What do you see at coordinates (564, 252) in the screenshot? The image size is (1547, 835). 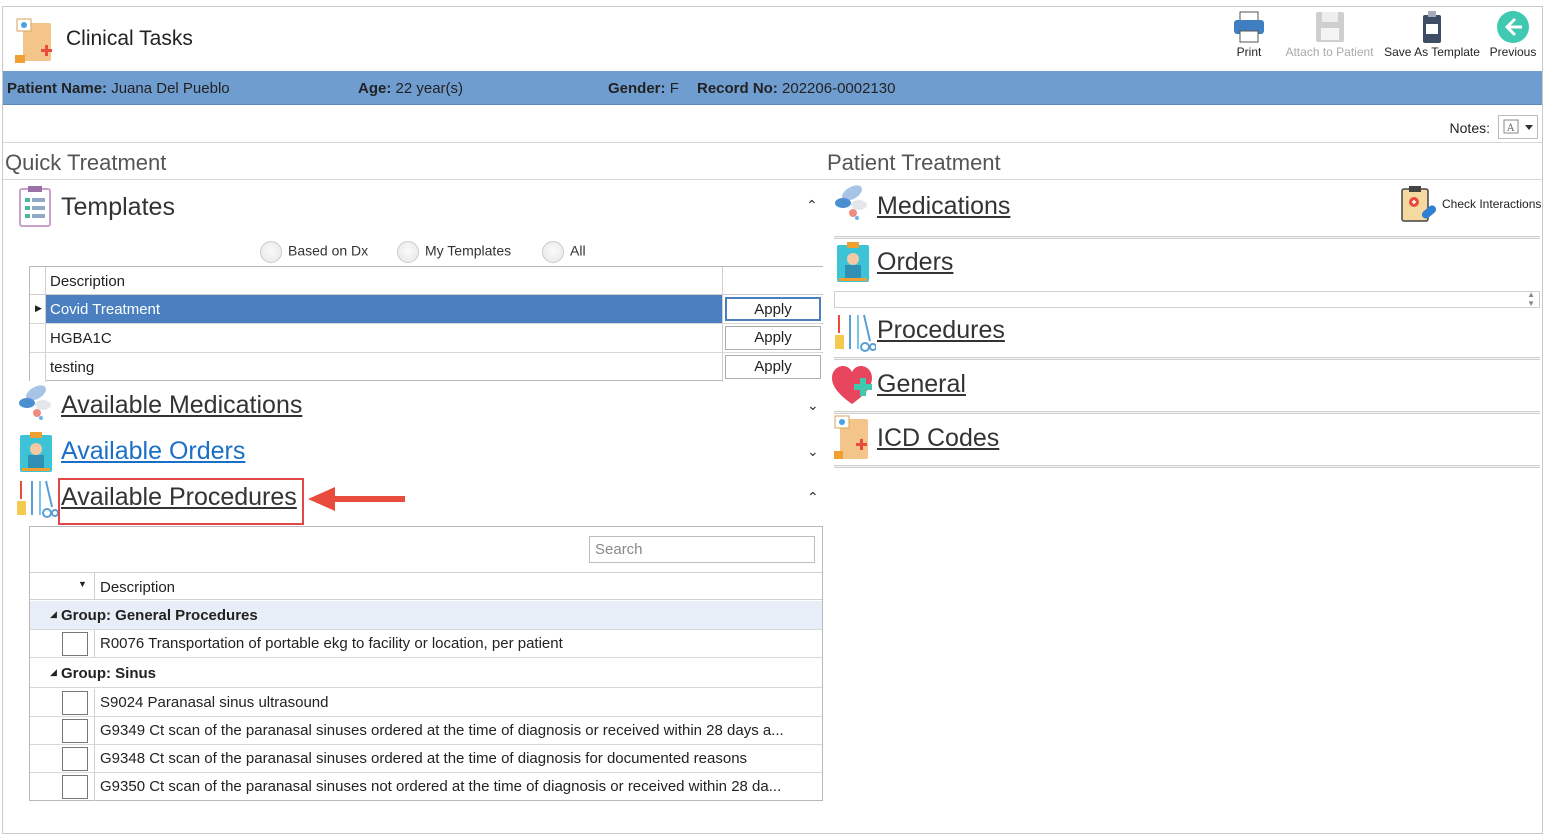 I see `radio-all: All` at bounding box center [564, 252].